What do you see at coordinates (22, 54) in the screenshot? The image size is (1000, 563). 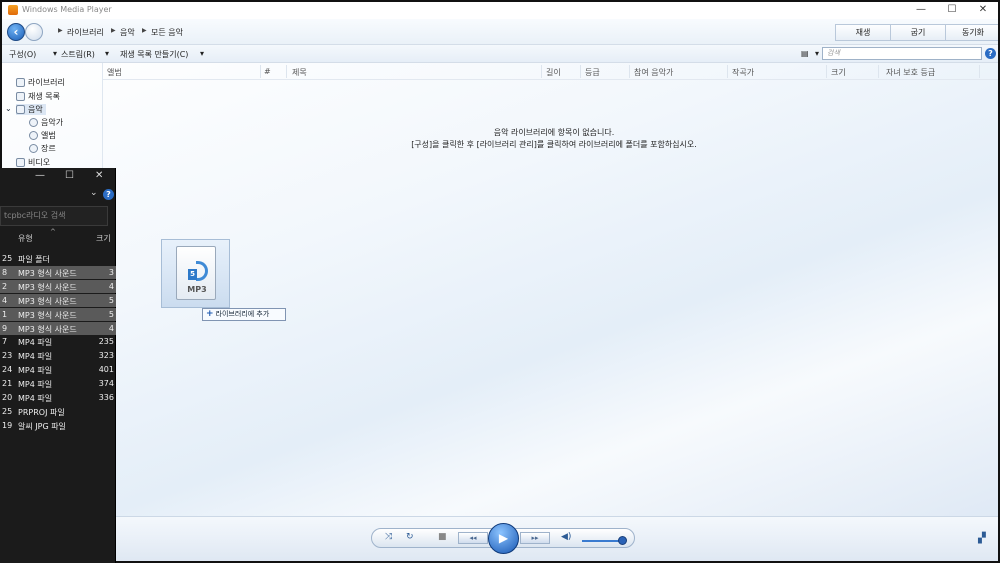 I see `organize-menu: 구성(O)` at bounding box center [22, 54].